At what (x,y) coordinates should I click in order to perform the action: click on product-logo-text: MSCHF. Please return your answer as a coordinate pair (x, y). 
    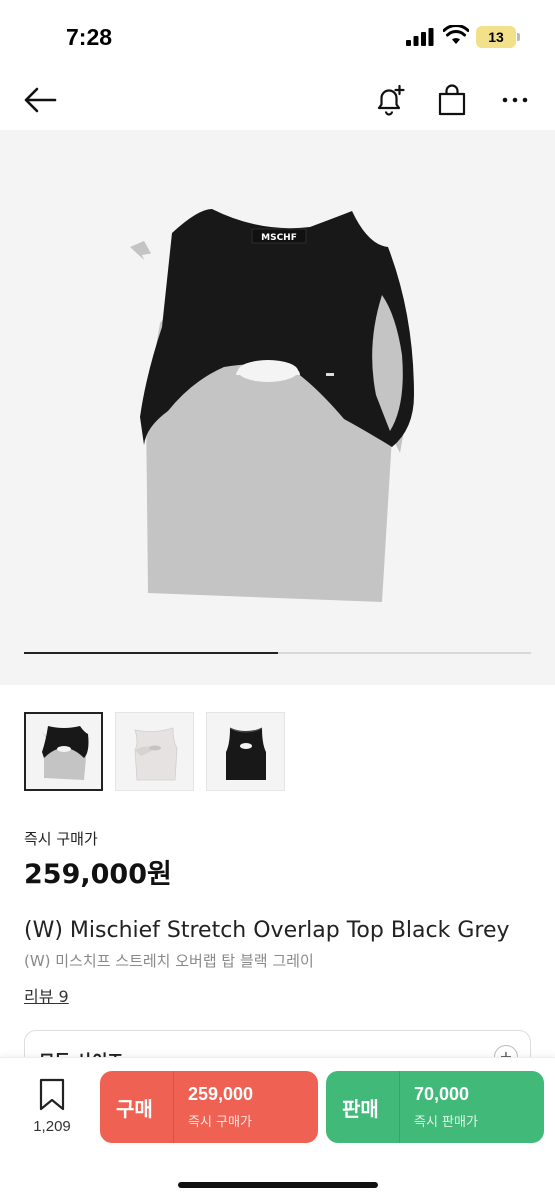
    Looking at the image, I should click on (279, 238).